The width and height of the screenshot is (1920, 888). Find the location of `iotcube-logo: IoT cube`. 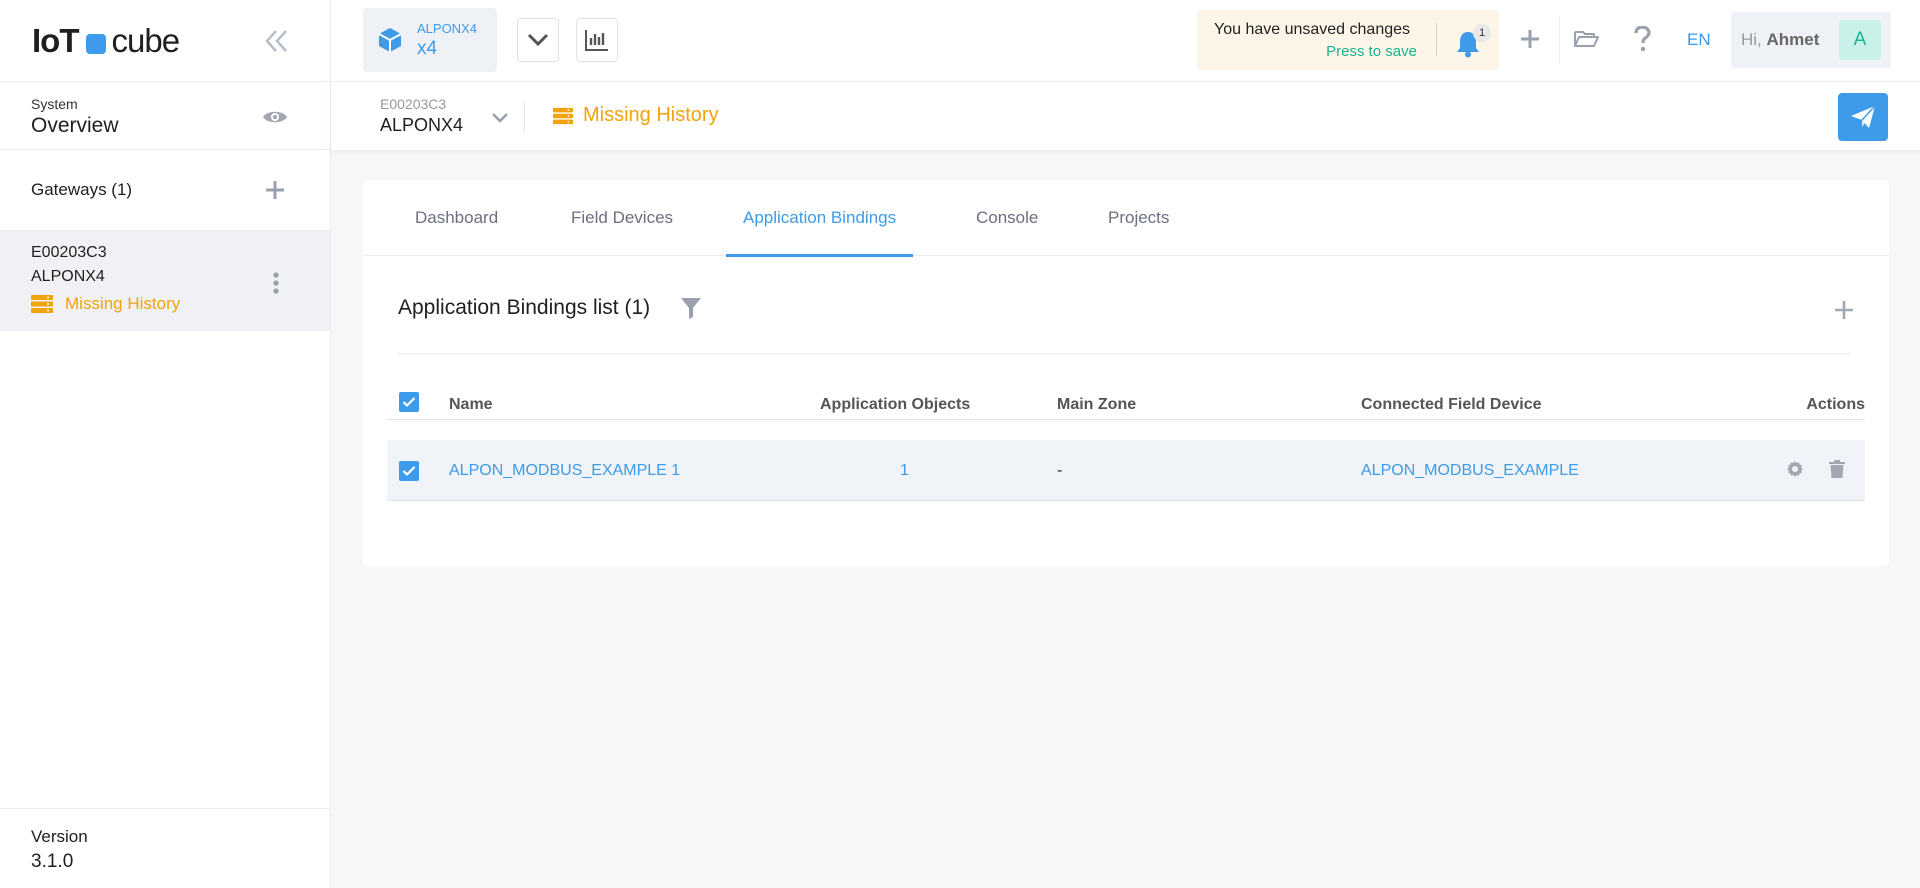

iotcube-logo: IoT cube is located at coordinates (106, 40).